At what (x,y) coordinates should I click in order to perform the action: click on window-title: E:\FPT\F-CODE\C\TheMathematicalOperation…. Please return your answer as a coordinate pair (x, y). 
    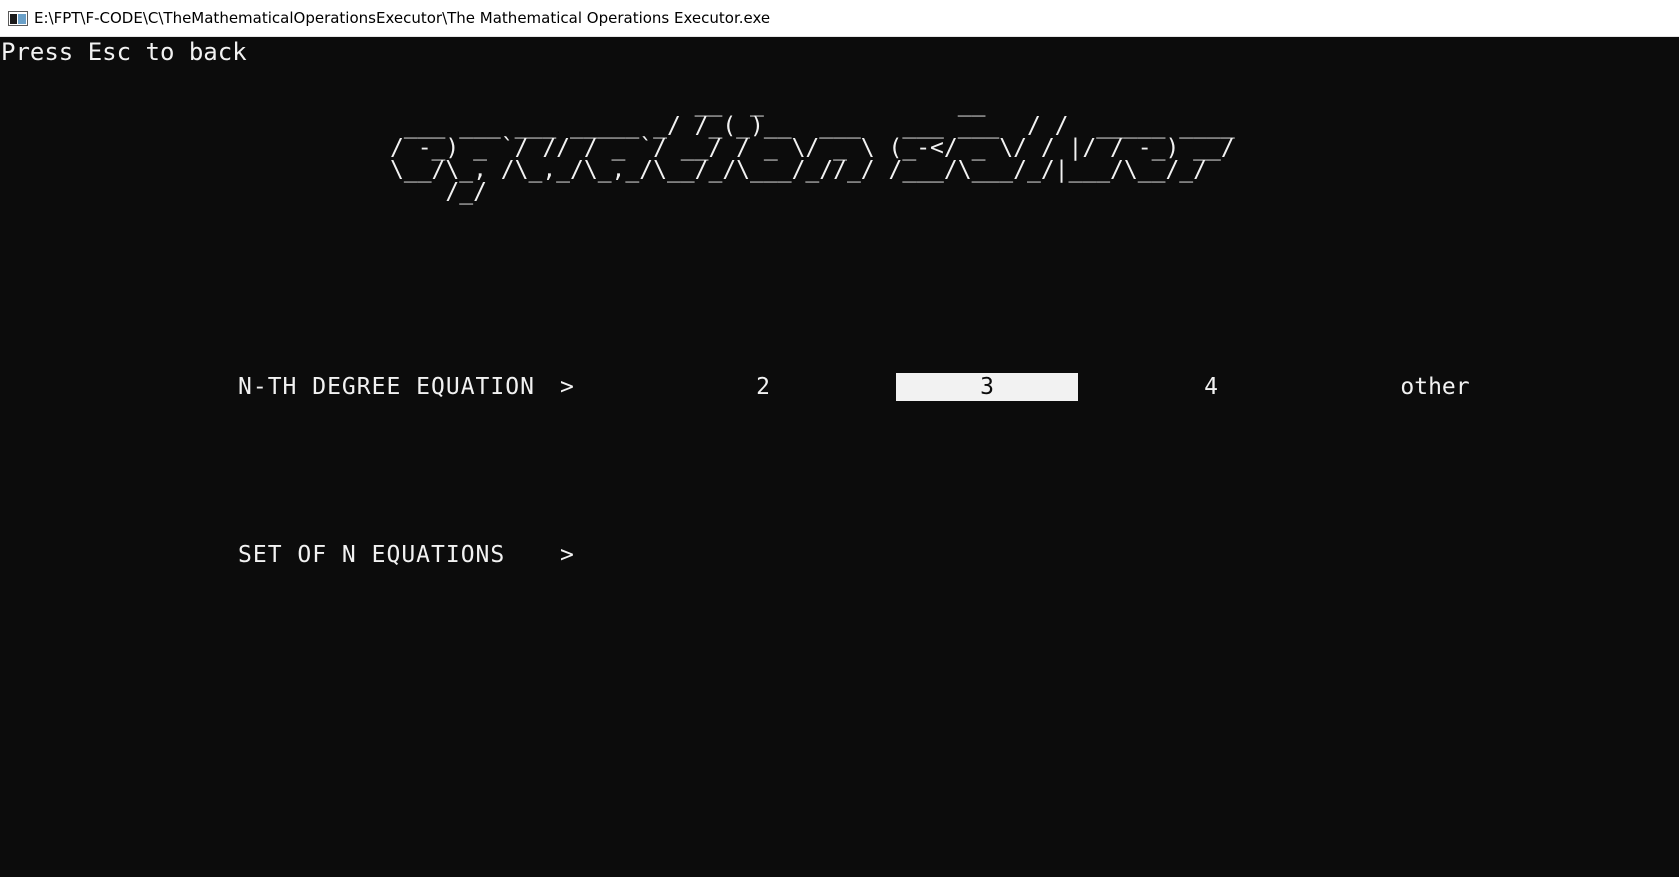
    Looking at the image, I should click on (402, 18).